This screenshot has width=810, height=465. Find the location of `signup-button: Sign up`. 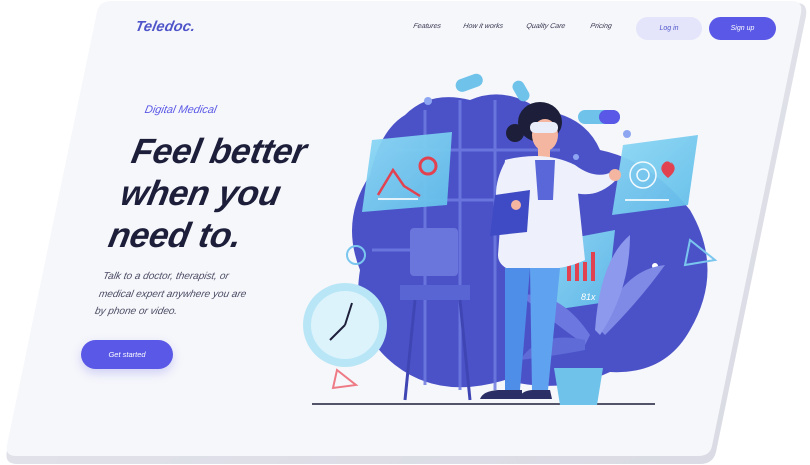

signup-button: Sign up is located at coordinates (742, 28).